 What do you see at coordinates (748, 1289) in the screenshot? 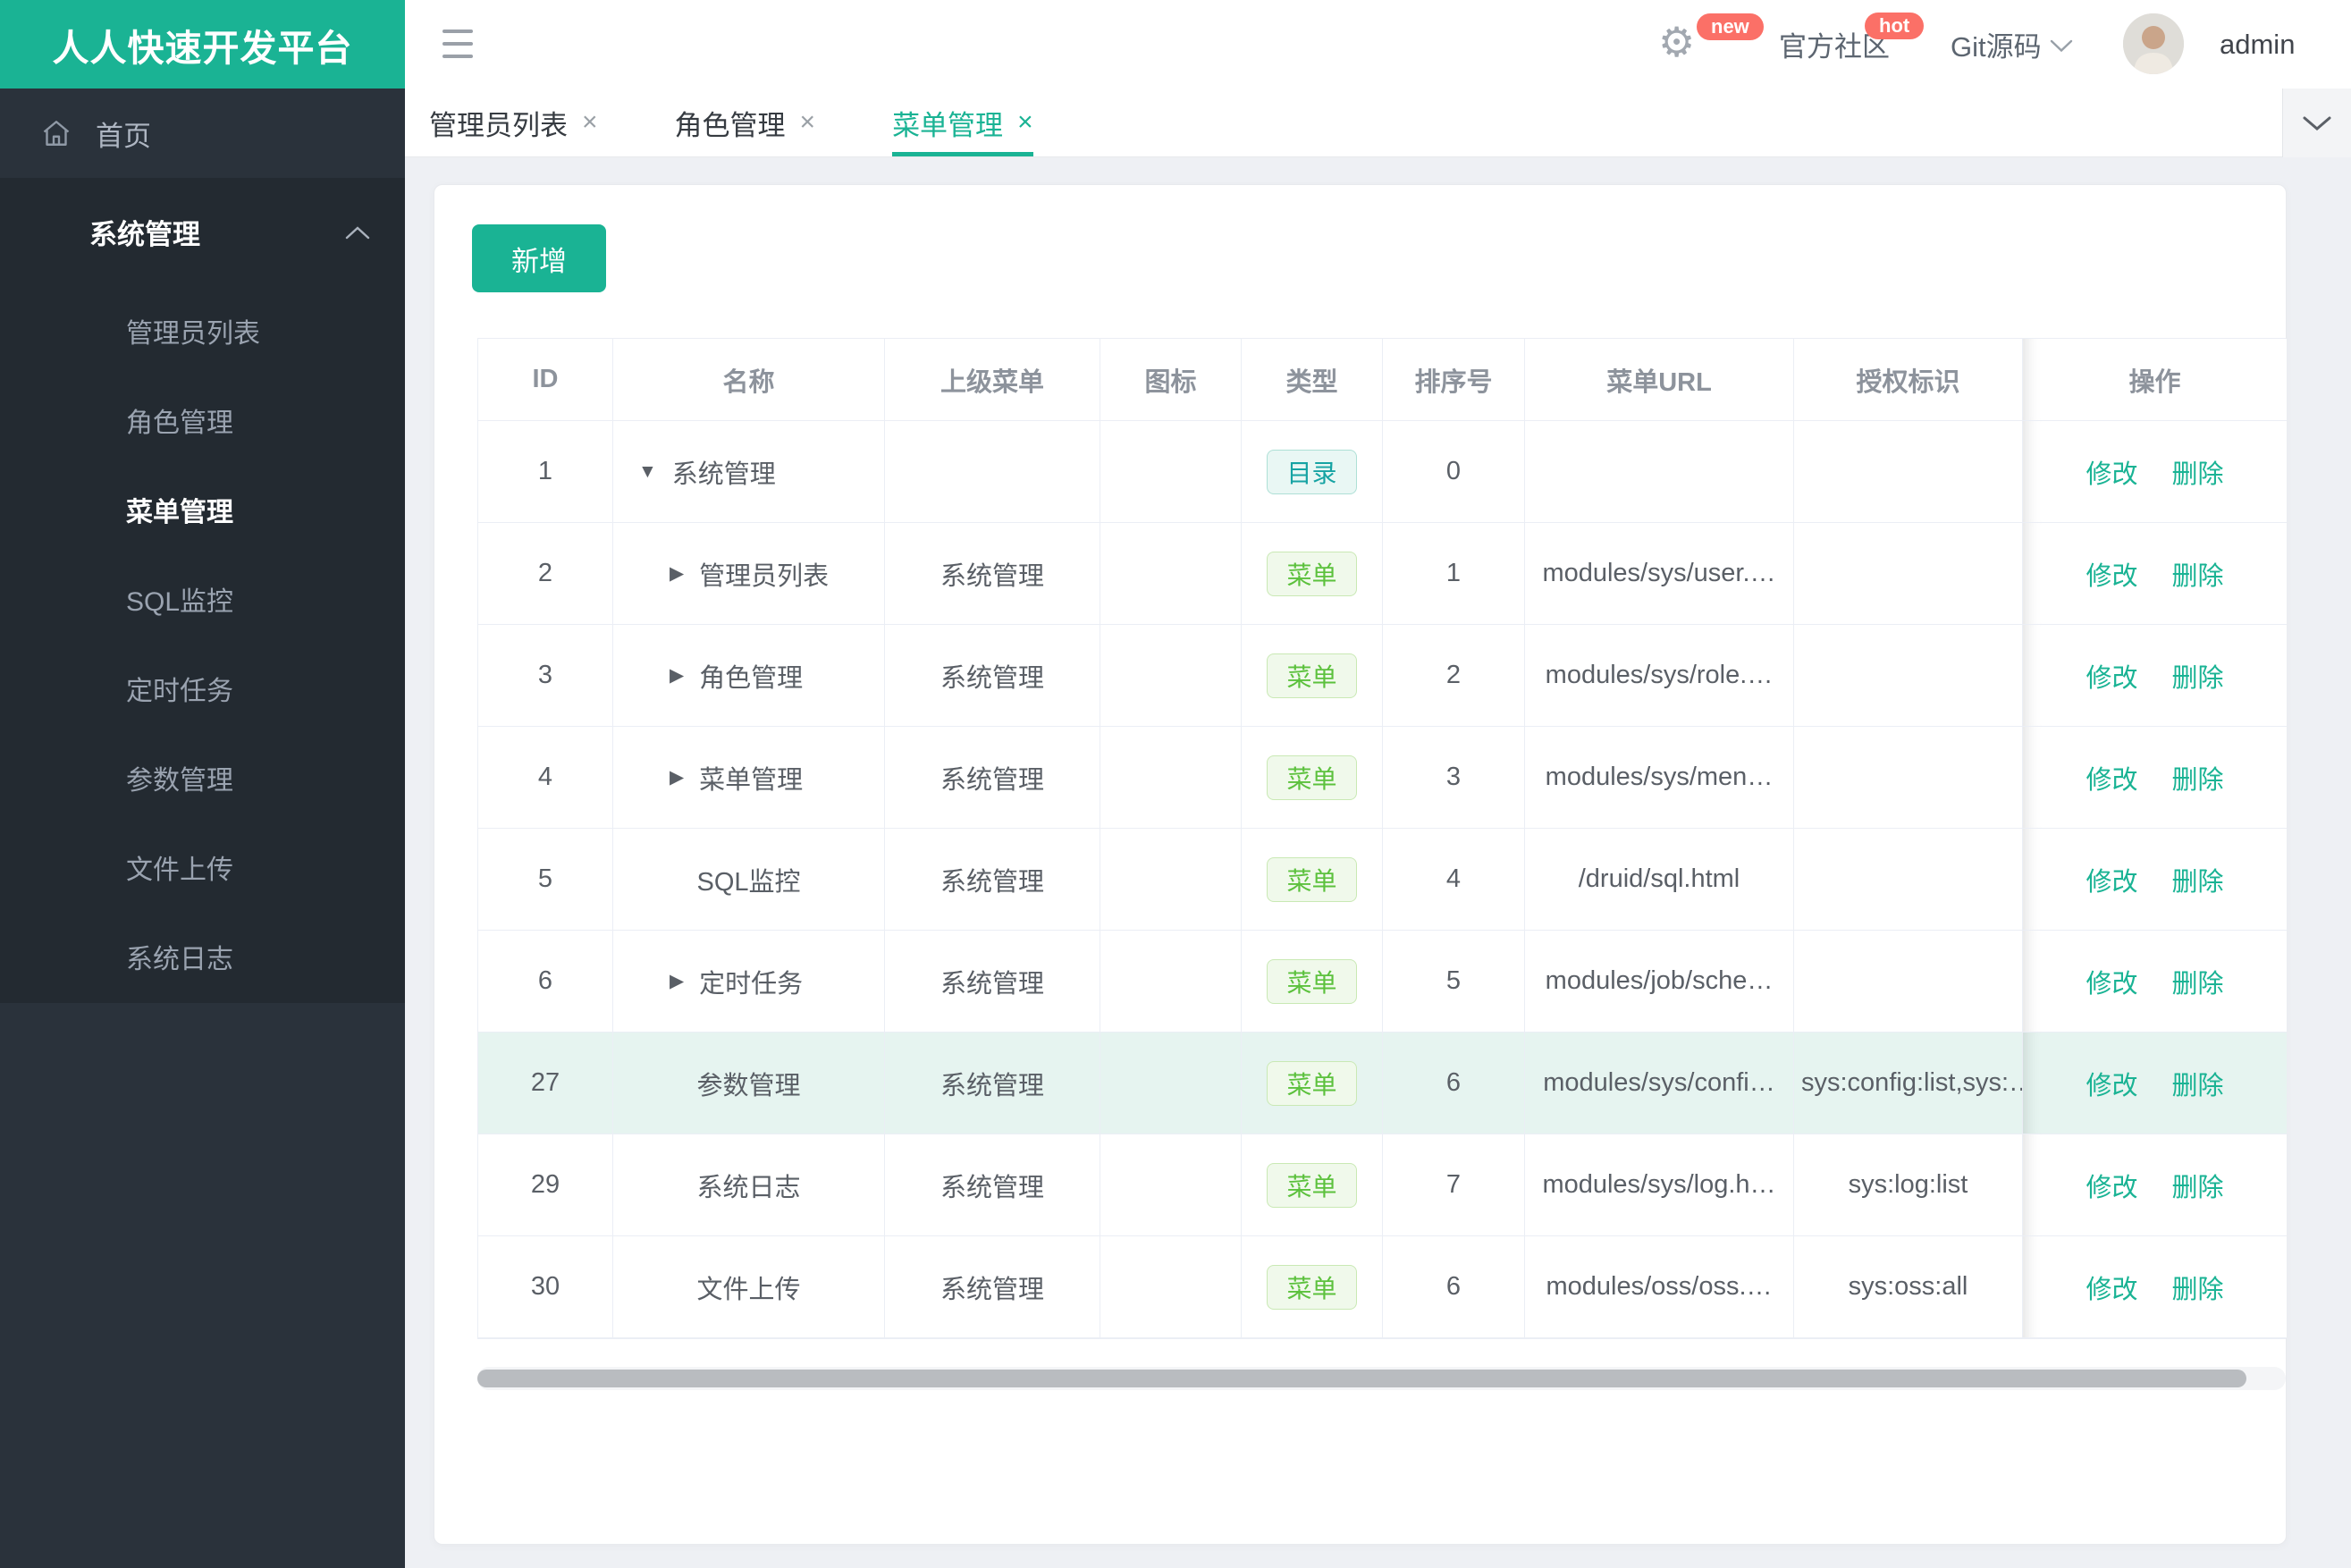
I see `menu-name-label: 文件上传` at bounding box center [748, 1289].